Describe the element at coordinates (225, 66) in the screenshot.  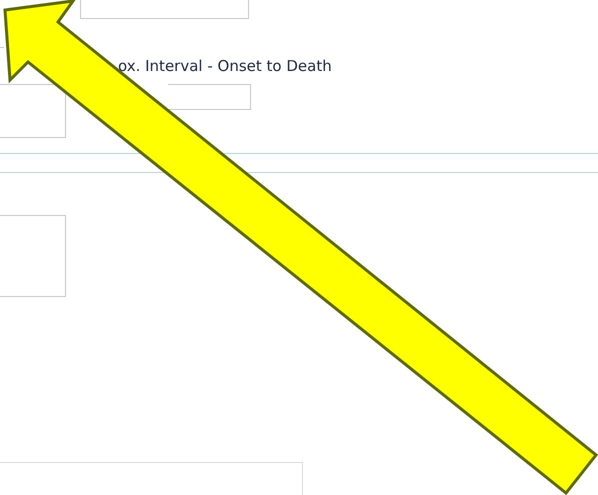
I see `field-label: ox. Interval - Onset to Death` at that location.